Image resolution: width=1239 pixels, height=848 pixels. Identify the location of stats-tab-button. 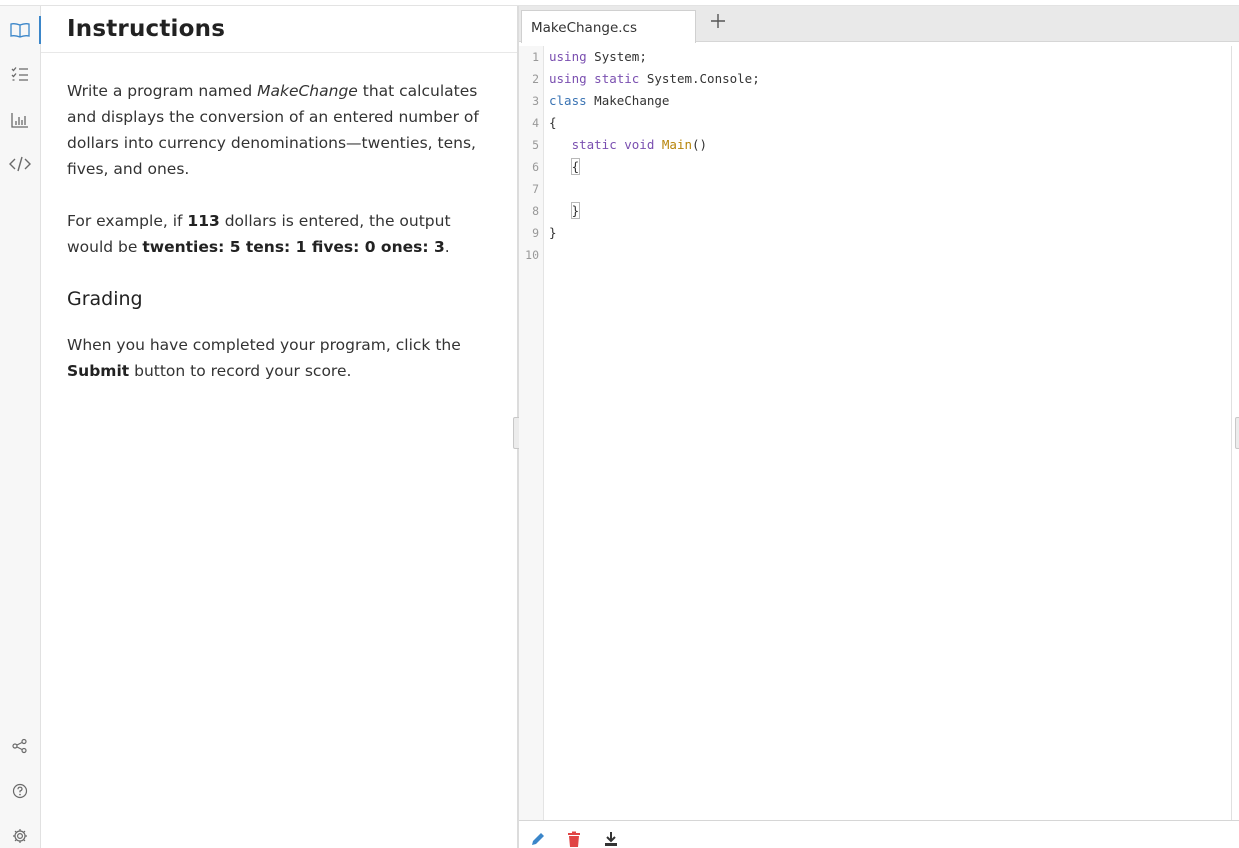
(20, 120).